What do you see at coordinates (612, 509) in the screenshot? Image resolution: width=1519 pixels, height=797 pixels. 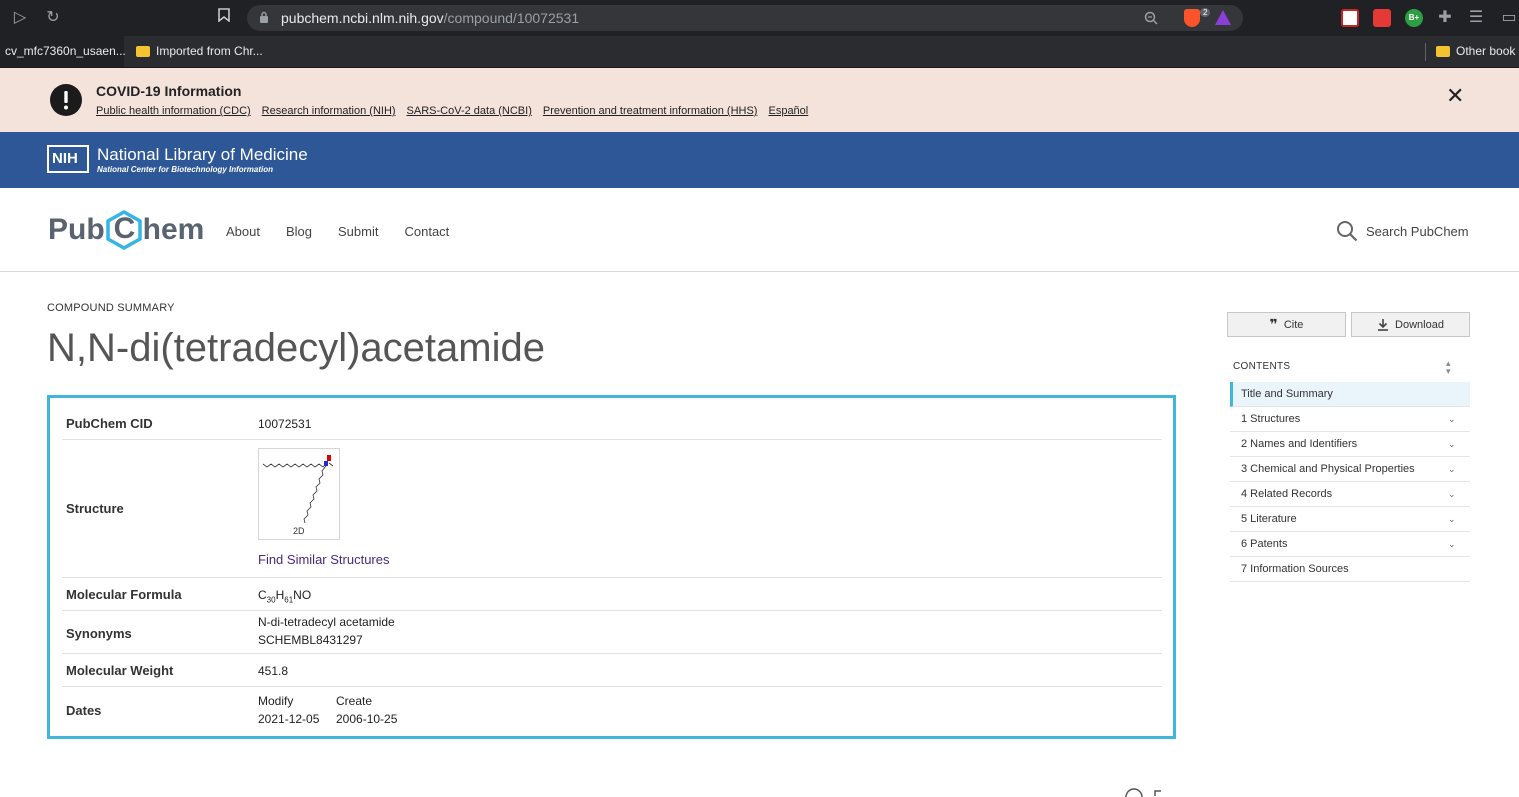 I see `table-row: Structure 2D Find Similar Structures` at bounding box center [612, 509].